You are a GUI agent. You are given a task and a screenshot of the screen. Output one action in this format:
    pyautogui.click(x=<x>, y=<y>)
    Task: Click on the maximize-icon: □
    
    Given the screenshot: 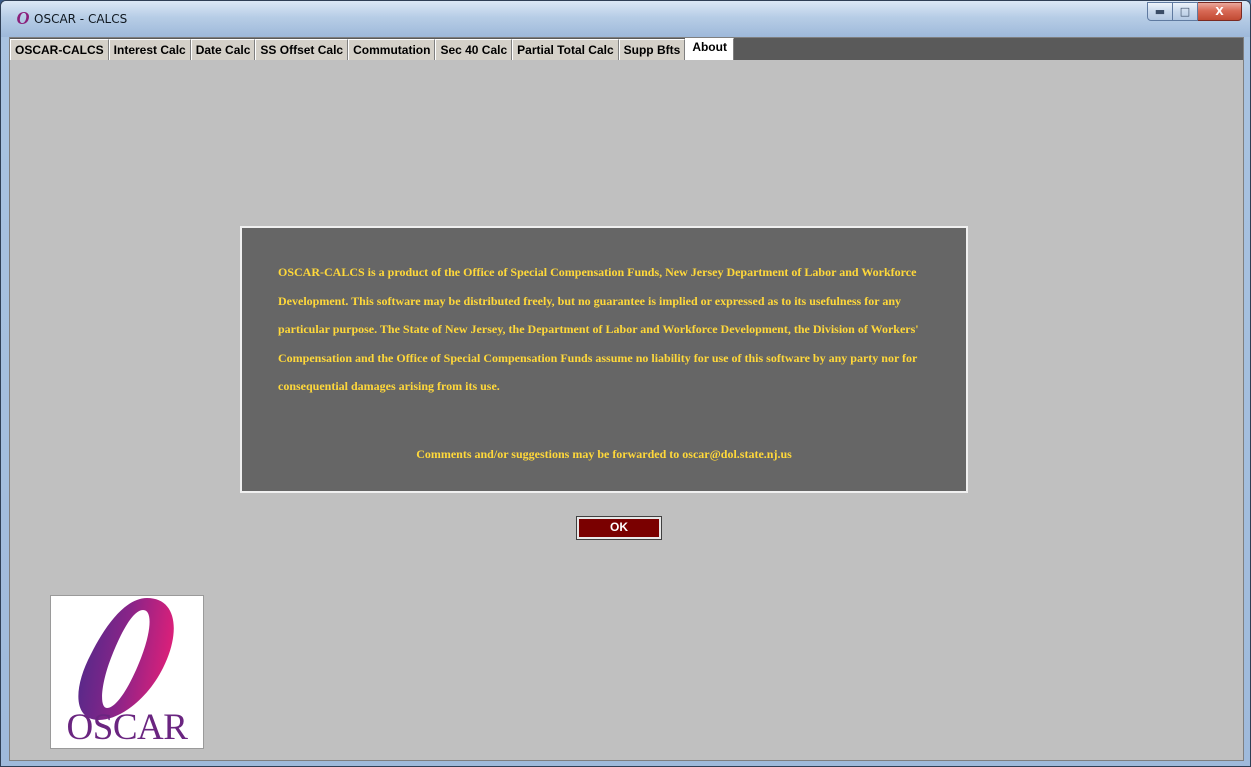 What is the action you would take?
    pyautogui.click(x=1185, y=11)
    